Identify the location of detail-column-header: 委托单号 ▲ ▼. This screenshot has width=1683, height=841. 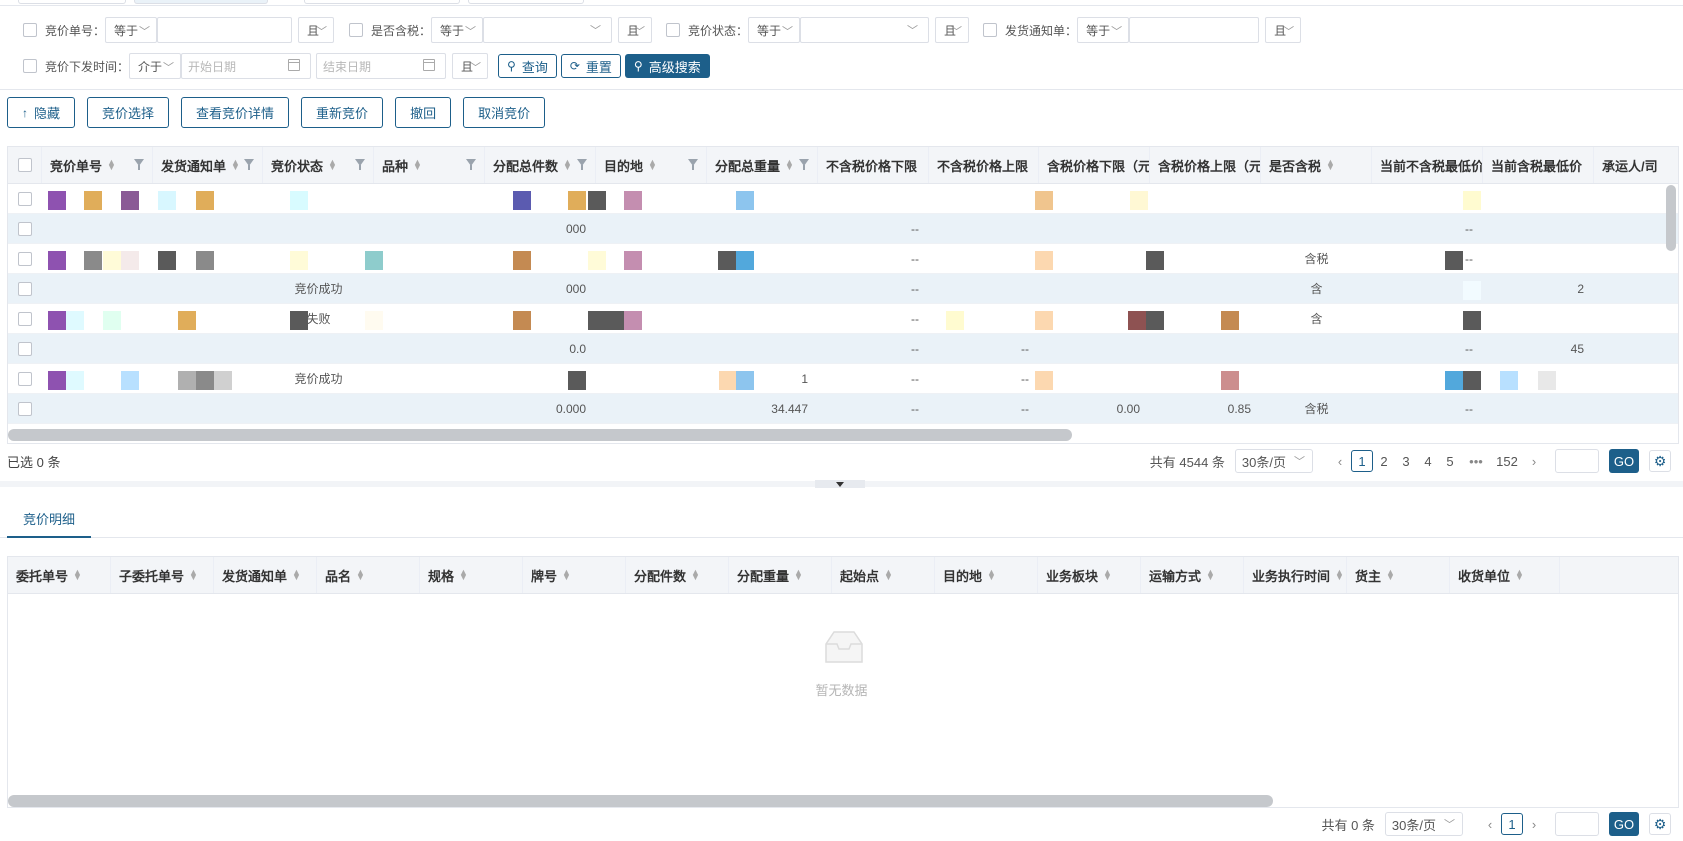
(59, 575).